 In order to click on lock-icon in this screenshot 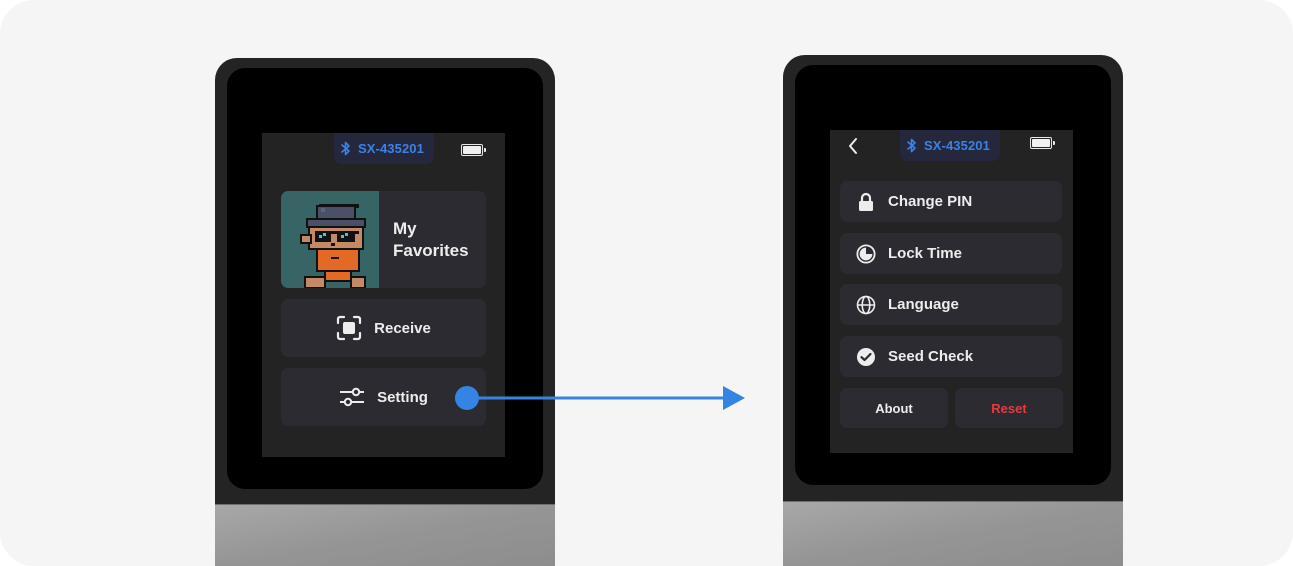, I will do `click(866, 202)`.